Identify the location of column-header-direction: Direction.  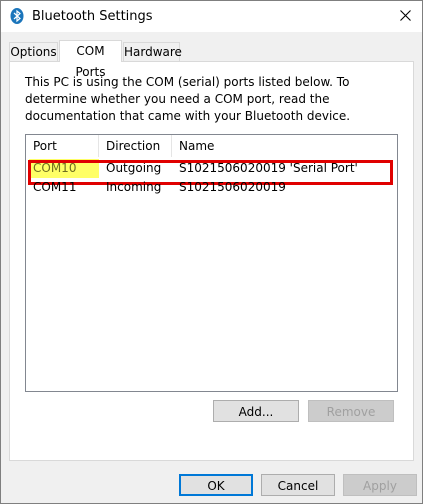
(135, 146).